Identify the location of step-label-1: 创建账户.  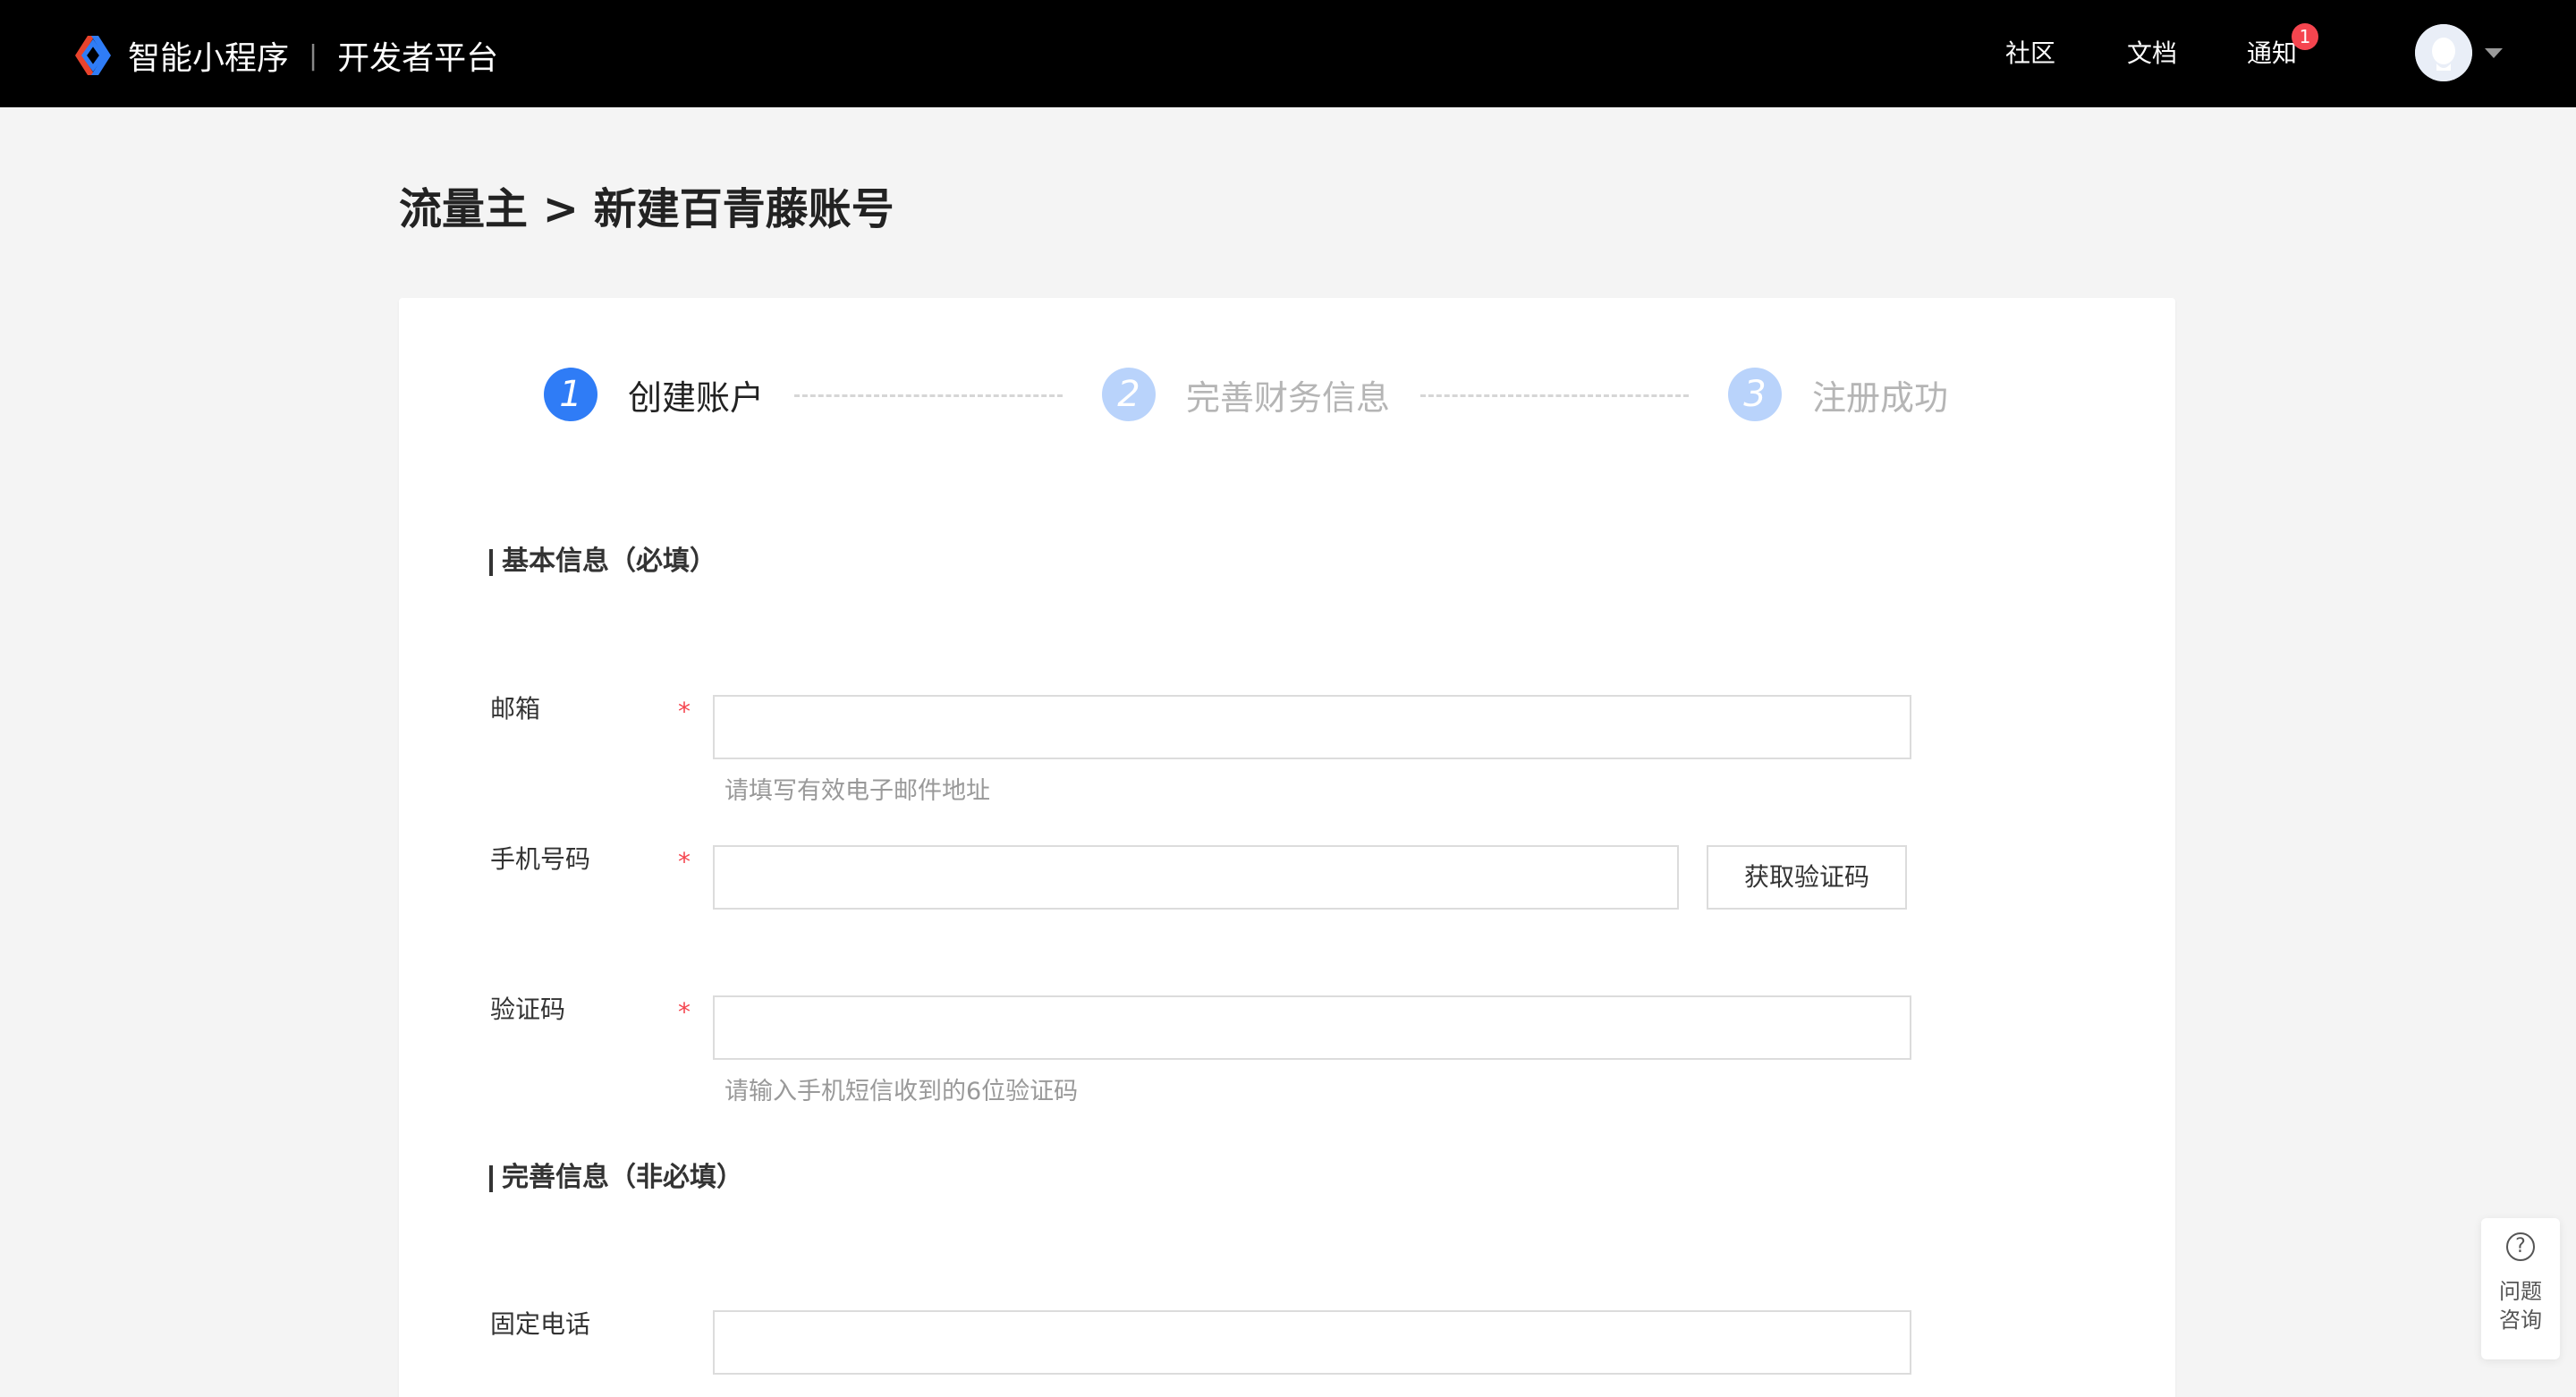
(696, 397).